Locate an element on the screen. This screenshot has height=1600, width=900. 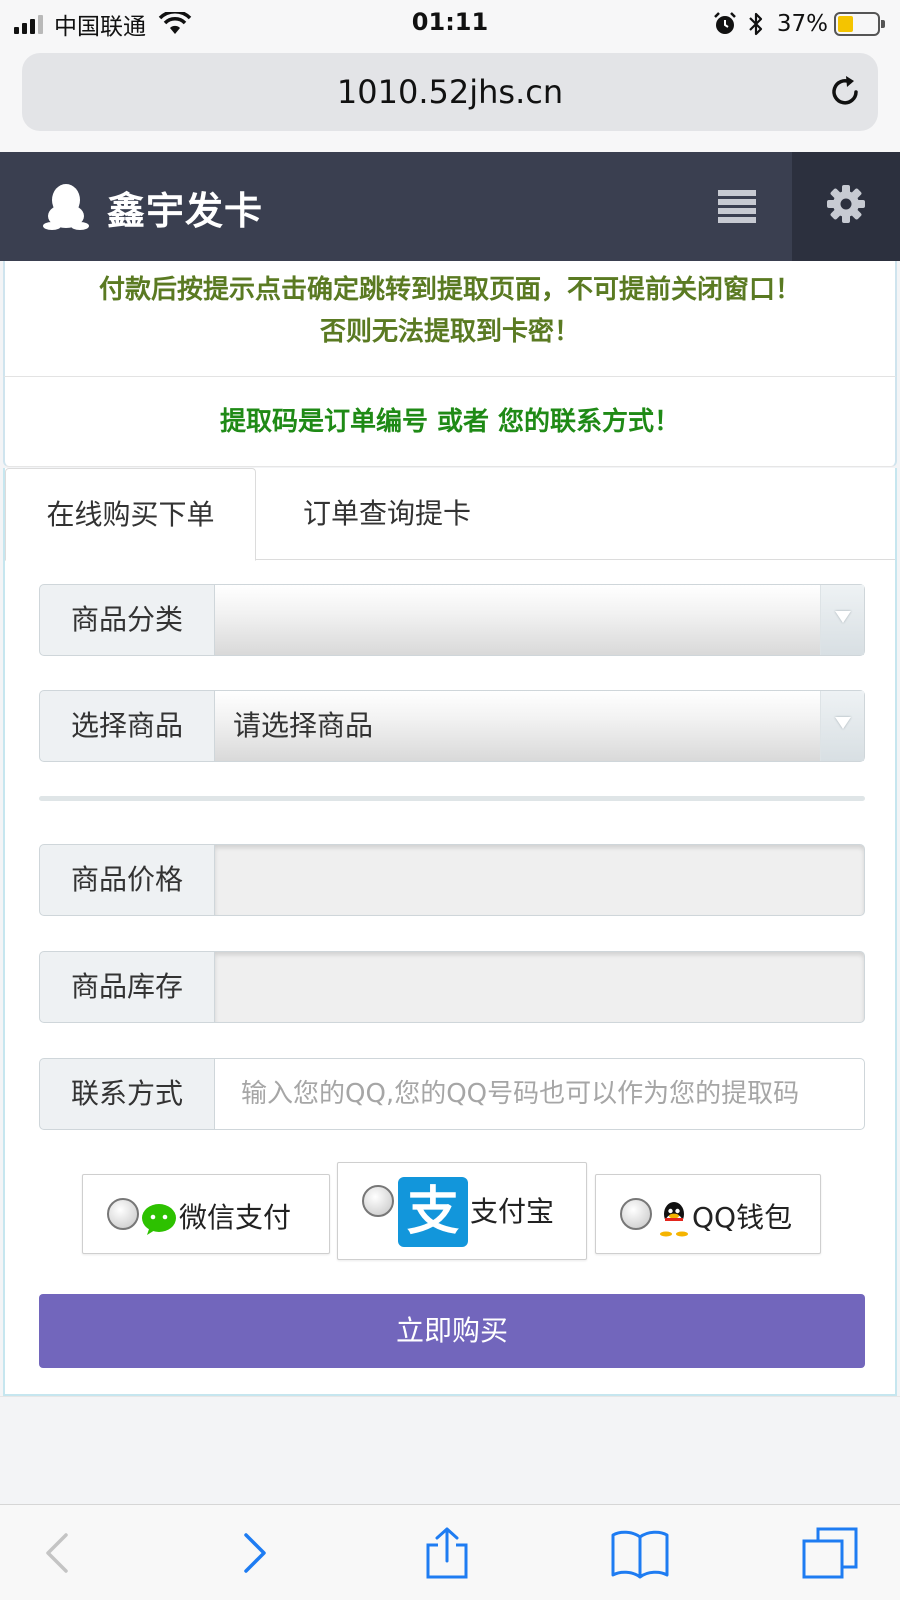
battery-icon is located at coordinates (860, 24).